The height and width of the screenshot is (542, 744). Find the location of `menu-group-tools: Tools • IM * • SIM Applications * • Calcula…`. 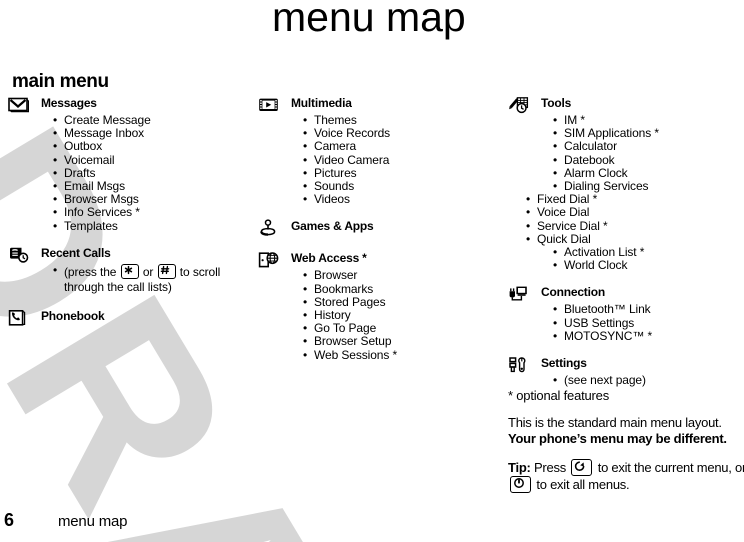

menu-group-tools: Tools • IM * • SIM Applications * • Calcula… is located at coordinates (626, 184).